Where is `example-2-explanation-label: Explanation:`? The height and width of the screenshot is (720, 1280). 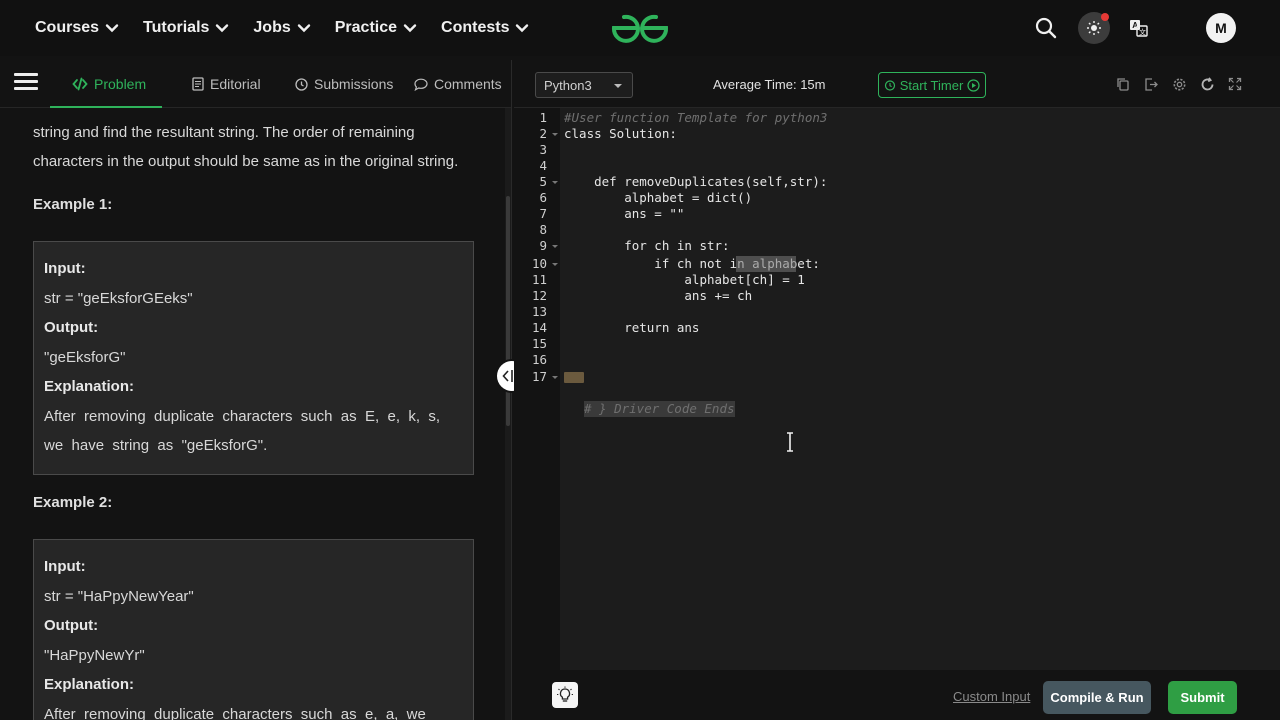 example-2-explanation-label: Explanation: is located at coordinates (89, 684).